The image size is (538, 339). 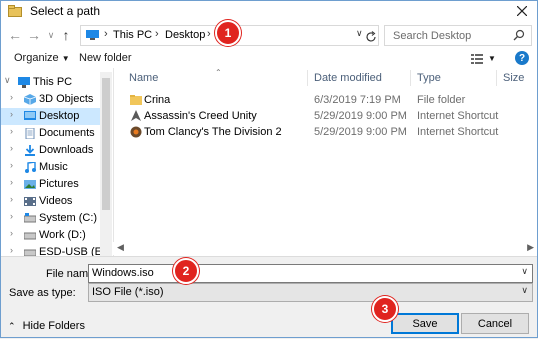 I want to click on scroll-right-arrow-icon: ▶, so click(x=530, y=247).